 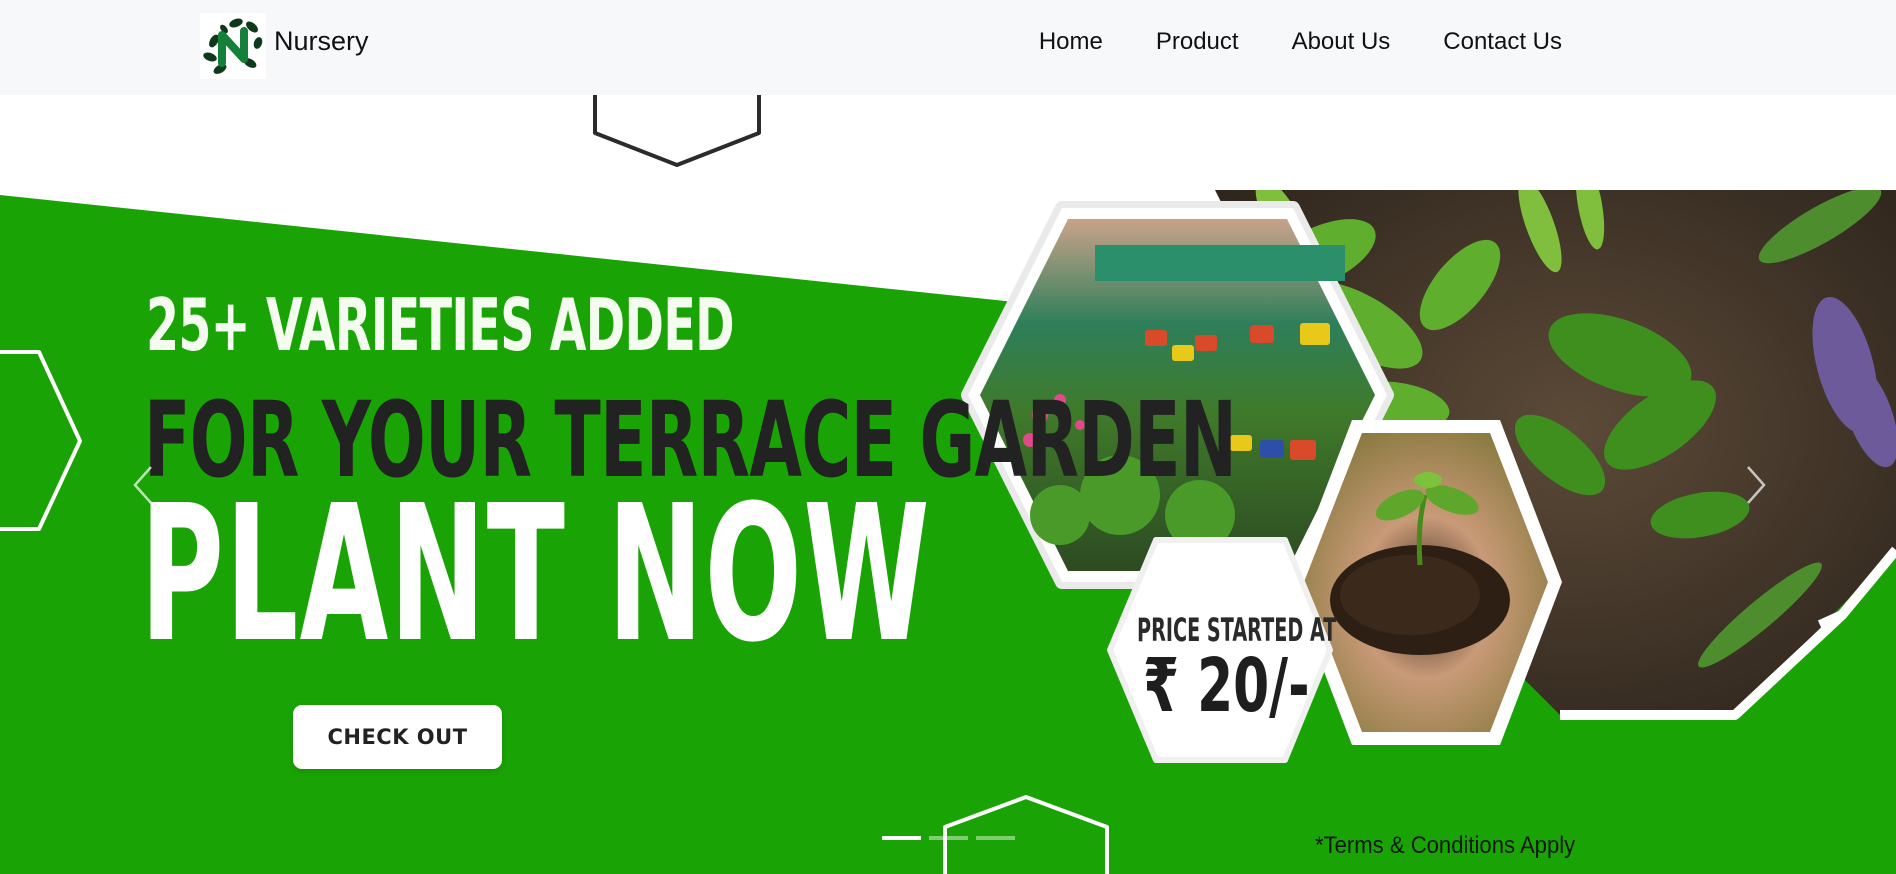 I want to click on price-value: ₹ 20/-, so click(x=1226, y=686).